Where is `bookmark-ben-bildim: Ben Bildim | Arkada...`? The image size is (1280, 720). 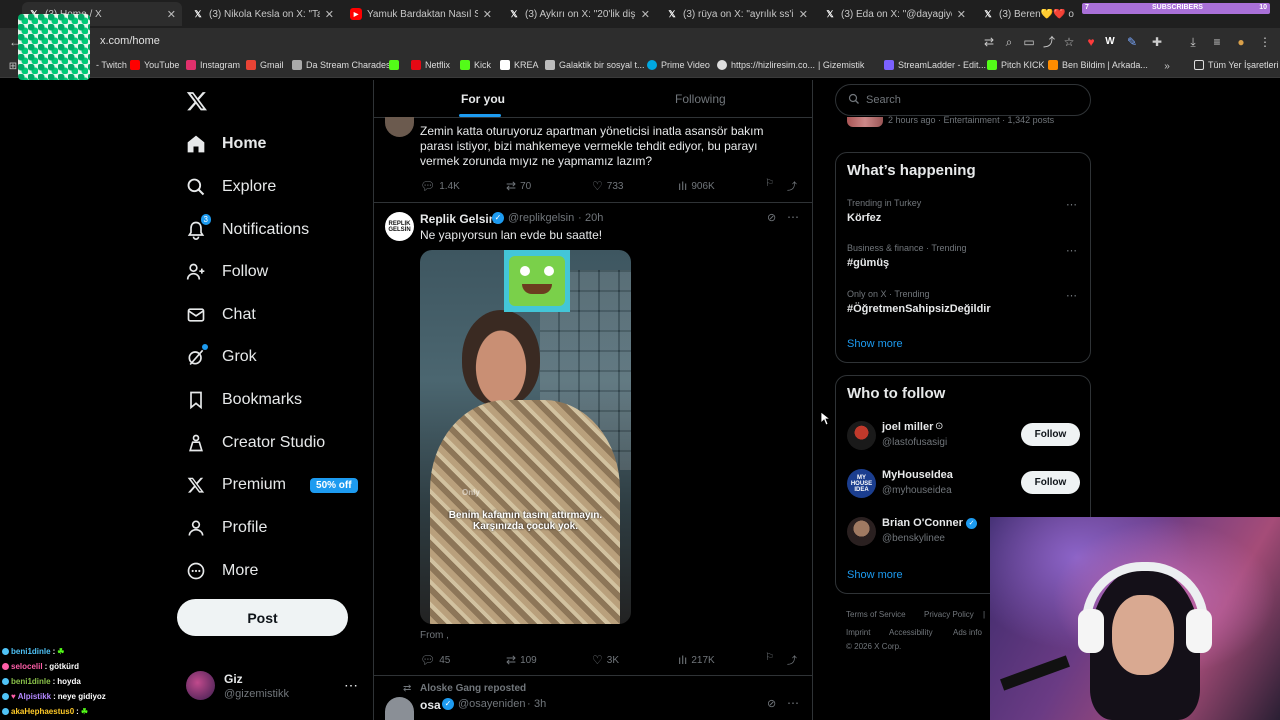 bookmark-ben-bildim: Ben Bildim | Arkada... is located at coordinates (1098, 65).